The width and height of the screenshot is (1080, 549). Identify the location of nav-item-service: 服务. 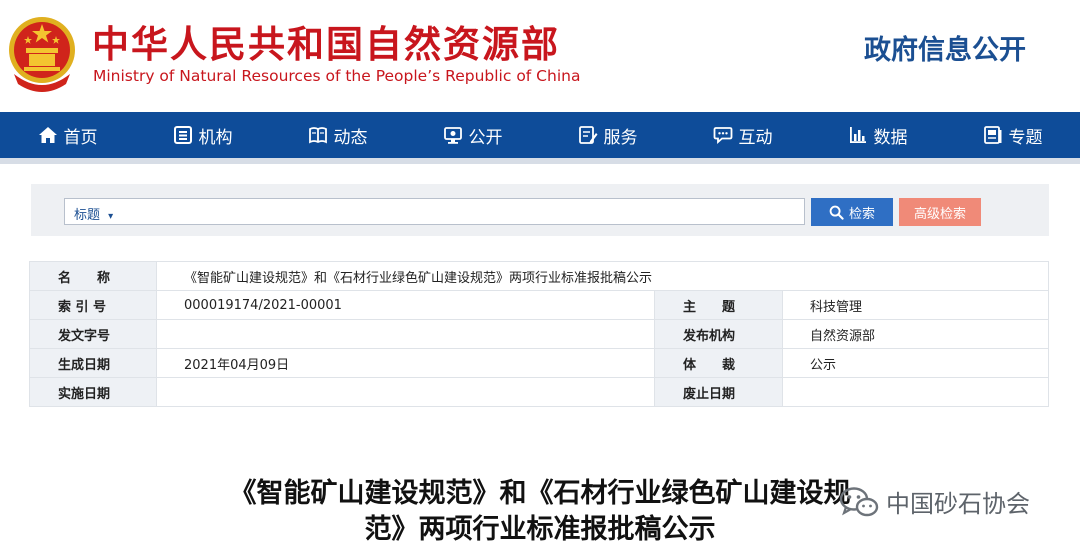
(607, 135).